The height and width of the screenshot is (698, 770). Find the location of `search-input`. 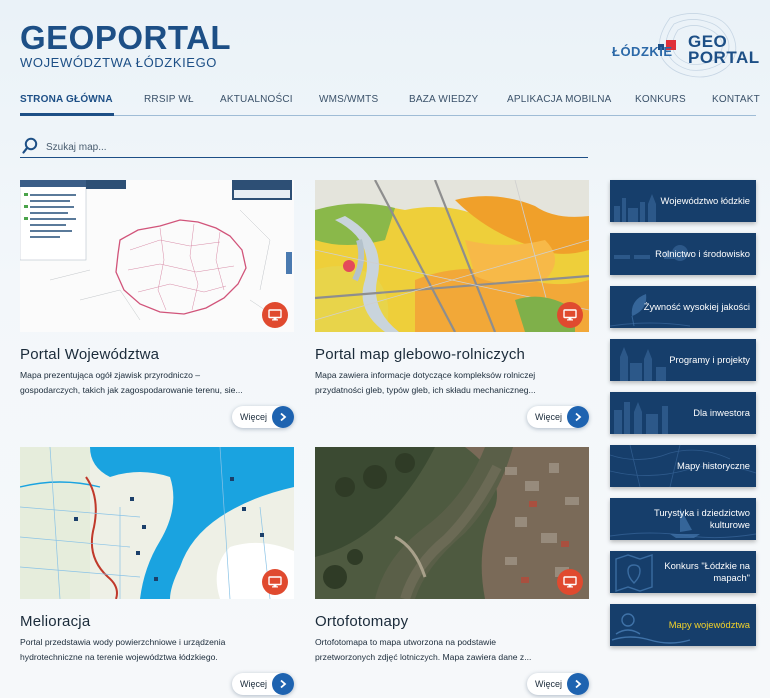

search-input is located at coordinates (311, 147).